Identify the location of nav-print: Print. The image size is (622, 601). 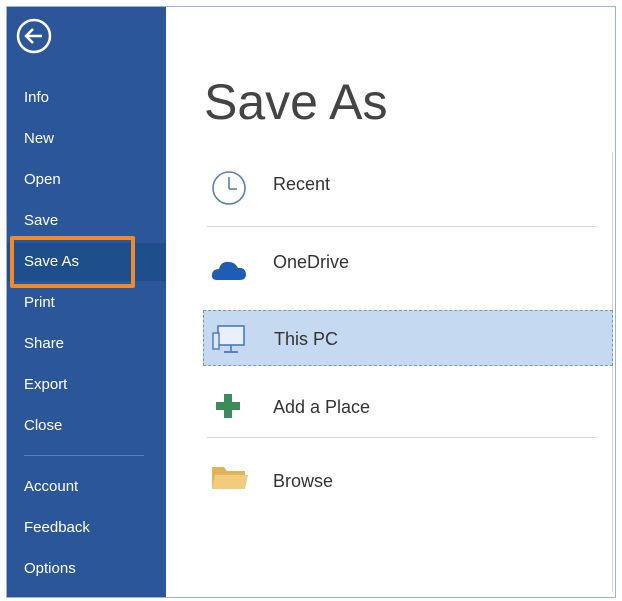
(86, 303).